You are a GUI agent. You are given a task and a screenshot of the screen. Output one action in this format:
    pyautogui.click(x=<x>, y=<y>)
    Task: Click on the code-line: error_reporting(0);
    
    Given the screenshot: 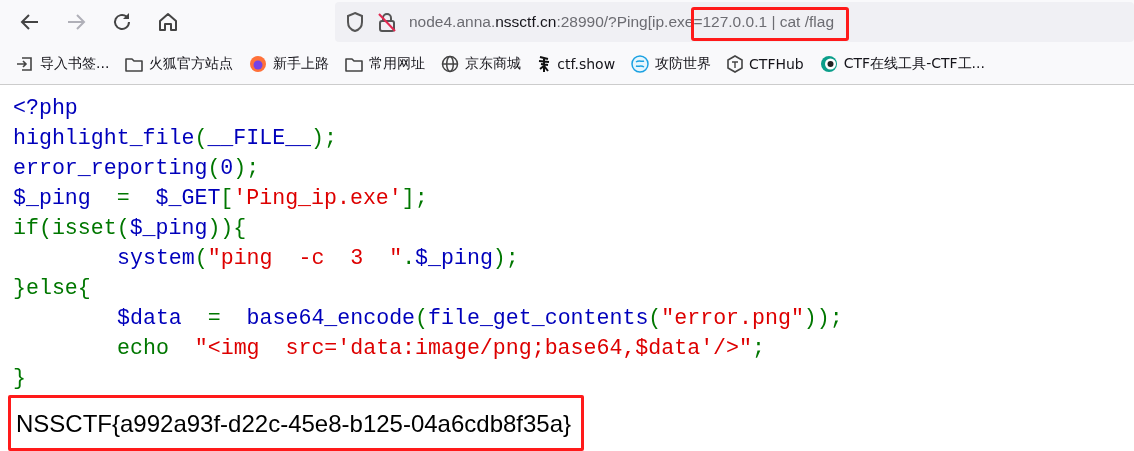 What is the action you would take?
    pyautogui.click(x=137, y=168)
    